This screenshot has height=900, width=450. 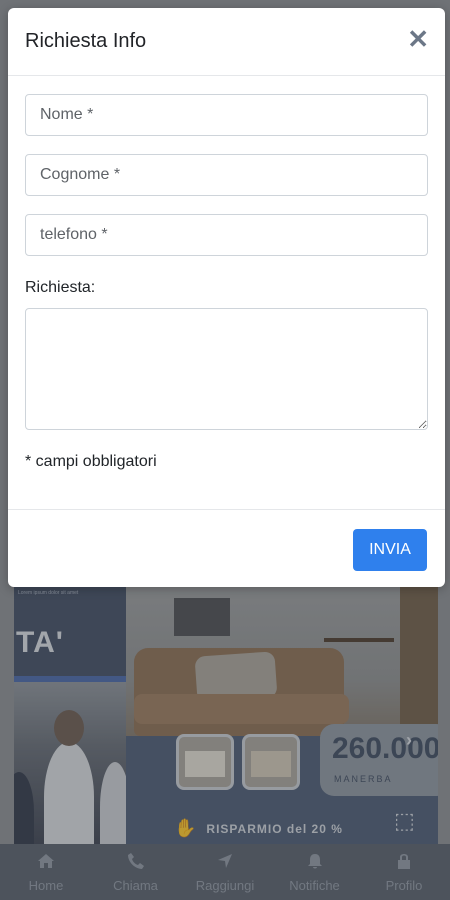 What do you see at coordinates (86, 41) in the screenshot?
I see `modal-title: Richiesta Info` at bounding box center [86, 41].